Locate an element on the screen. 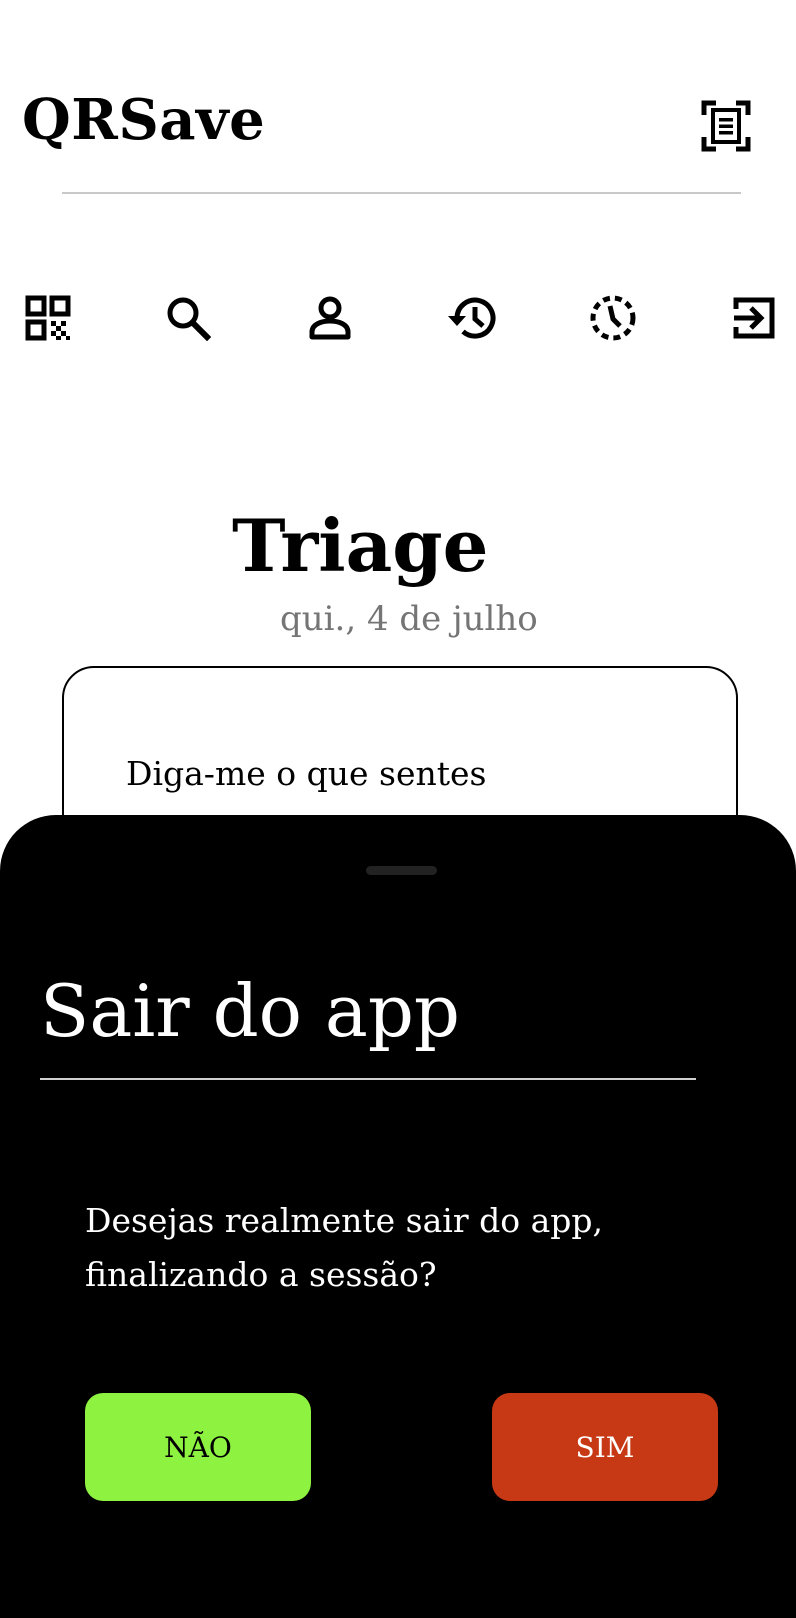  logout-icon is located at coordinates (754, 318).